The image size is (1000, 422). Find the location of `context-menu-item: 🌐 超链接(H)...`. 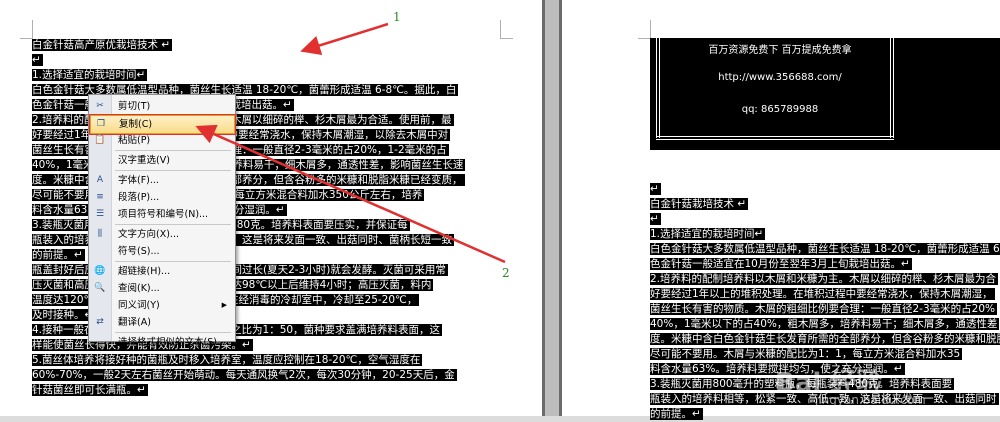

context-menu-item: 🌐 超链接(H)... is located at coordinates (161, 271).